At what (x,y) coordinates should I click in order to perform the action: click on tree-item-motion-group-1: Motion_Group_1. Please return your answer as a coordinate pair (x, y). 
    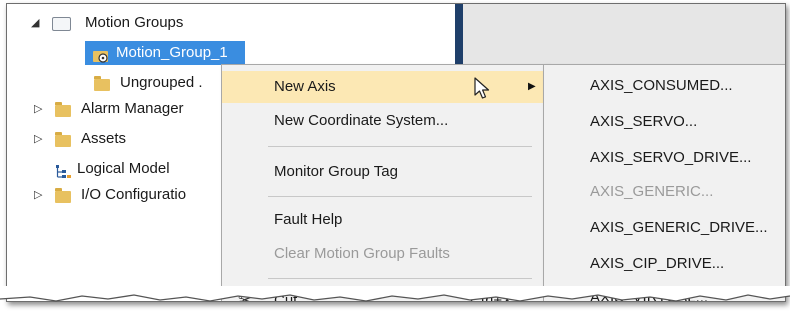
    Looking at the image, I should click on (165, 53).